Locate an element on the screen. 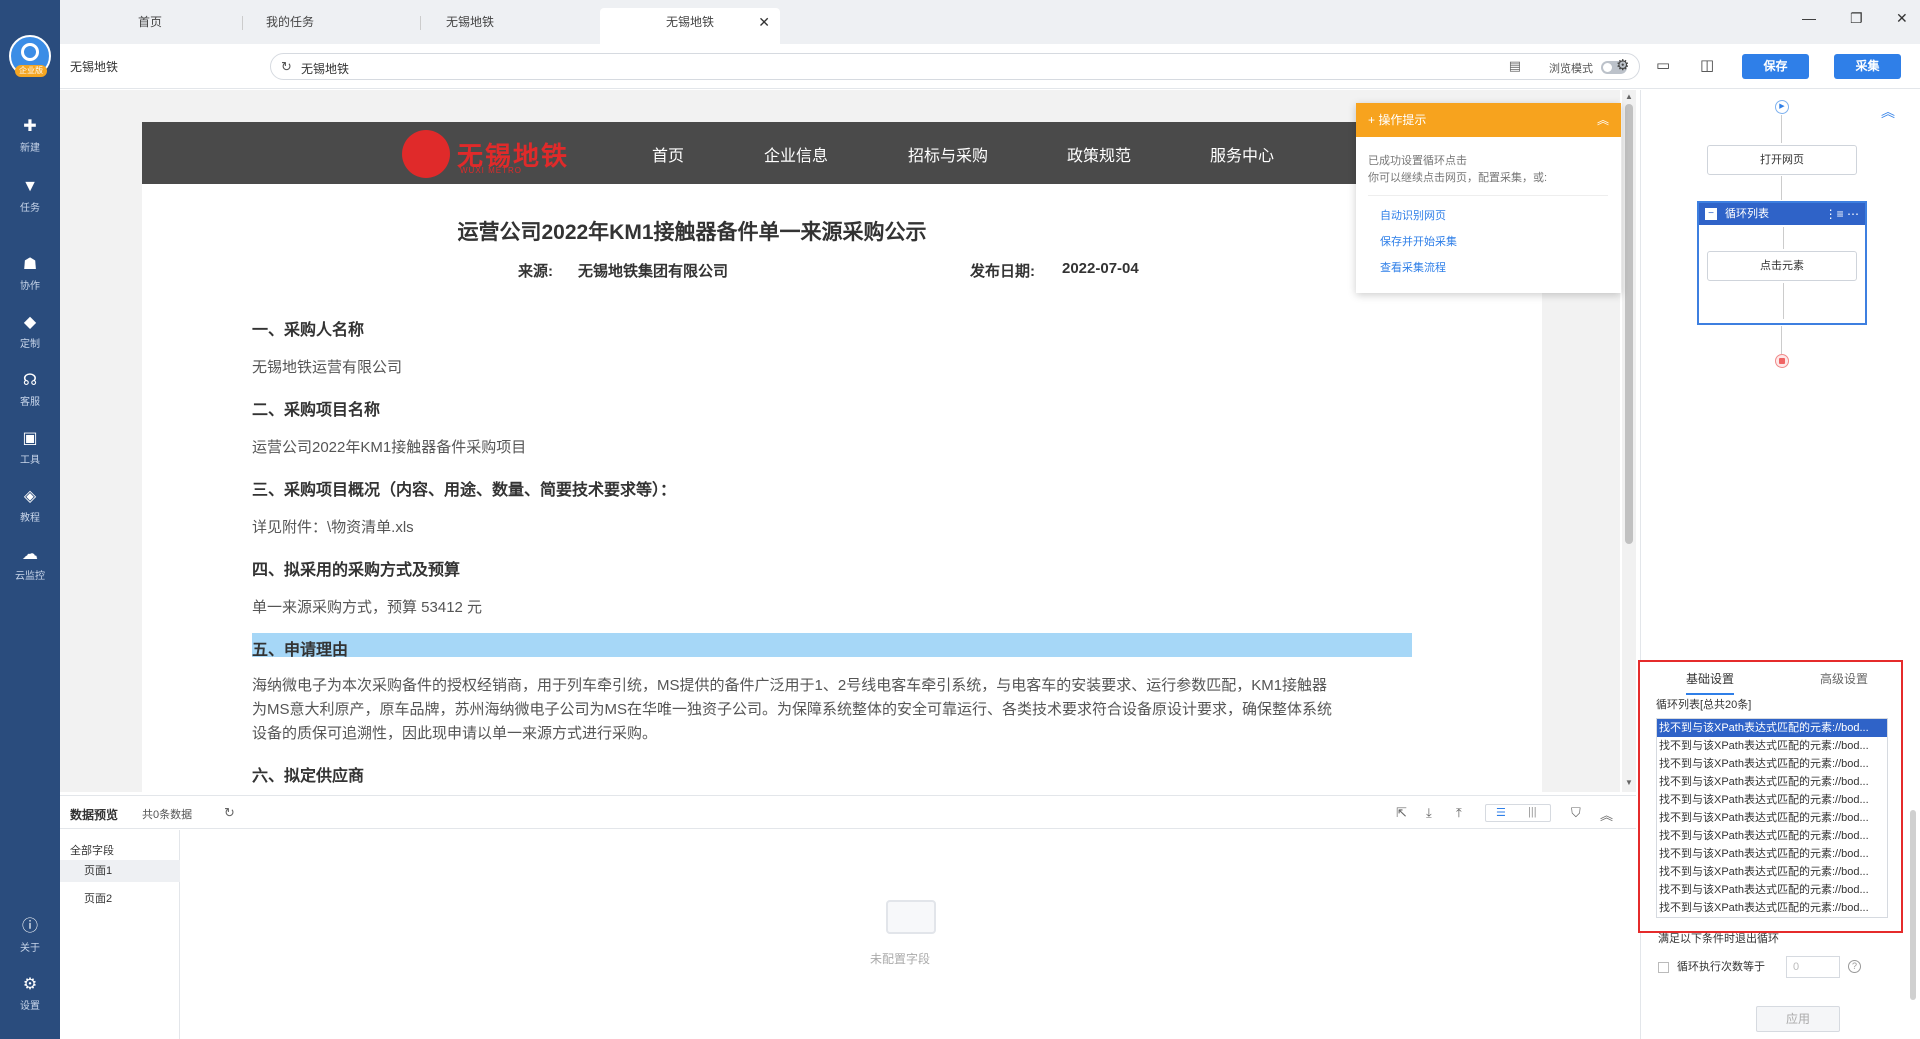  sidebar-item-service: ☊ 客服 is located at coordinates (30, 390).